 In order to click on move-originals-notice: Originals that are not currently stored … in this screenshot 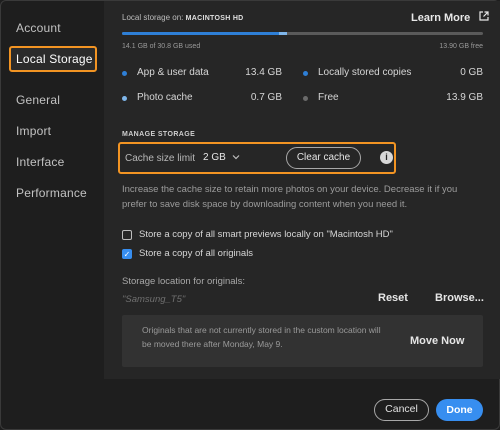, I will do `click(302, 341)`.